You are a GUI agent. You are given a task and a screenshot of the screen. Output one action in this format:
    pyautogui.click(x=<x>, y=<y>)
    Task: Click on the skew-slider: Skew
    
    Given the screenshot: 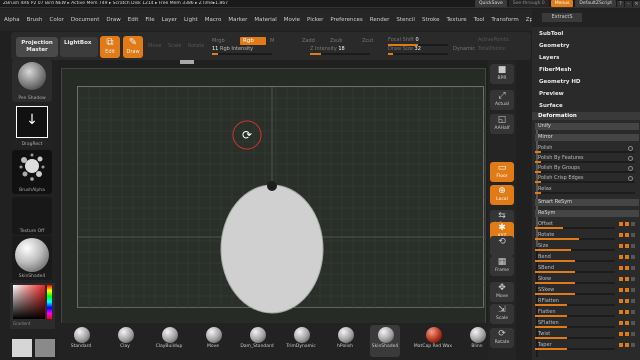 What is the action you would take?
    pyautogui.click(x=585, y=280)
    